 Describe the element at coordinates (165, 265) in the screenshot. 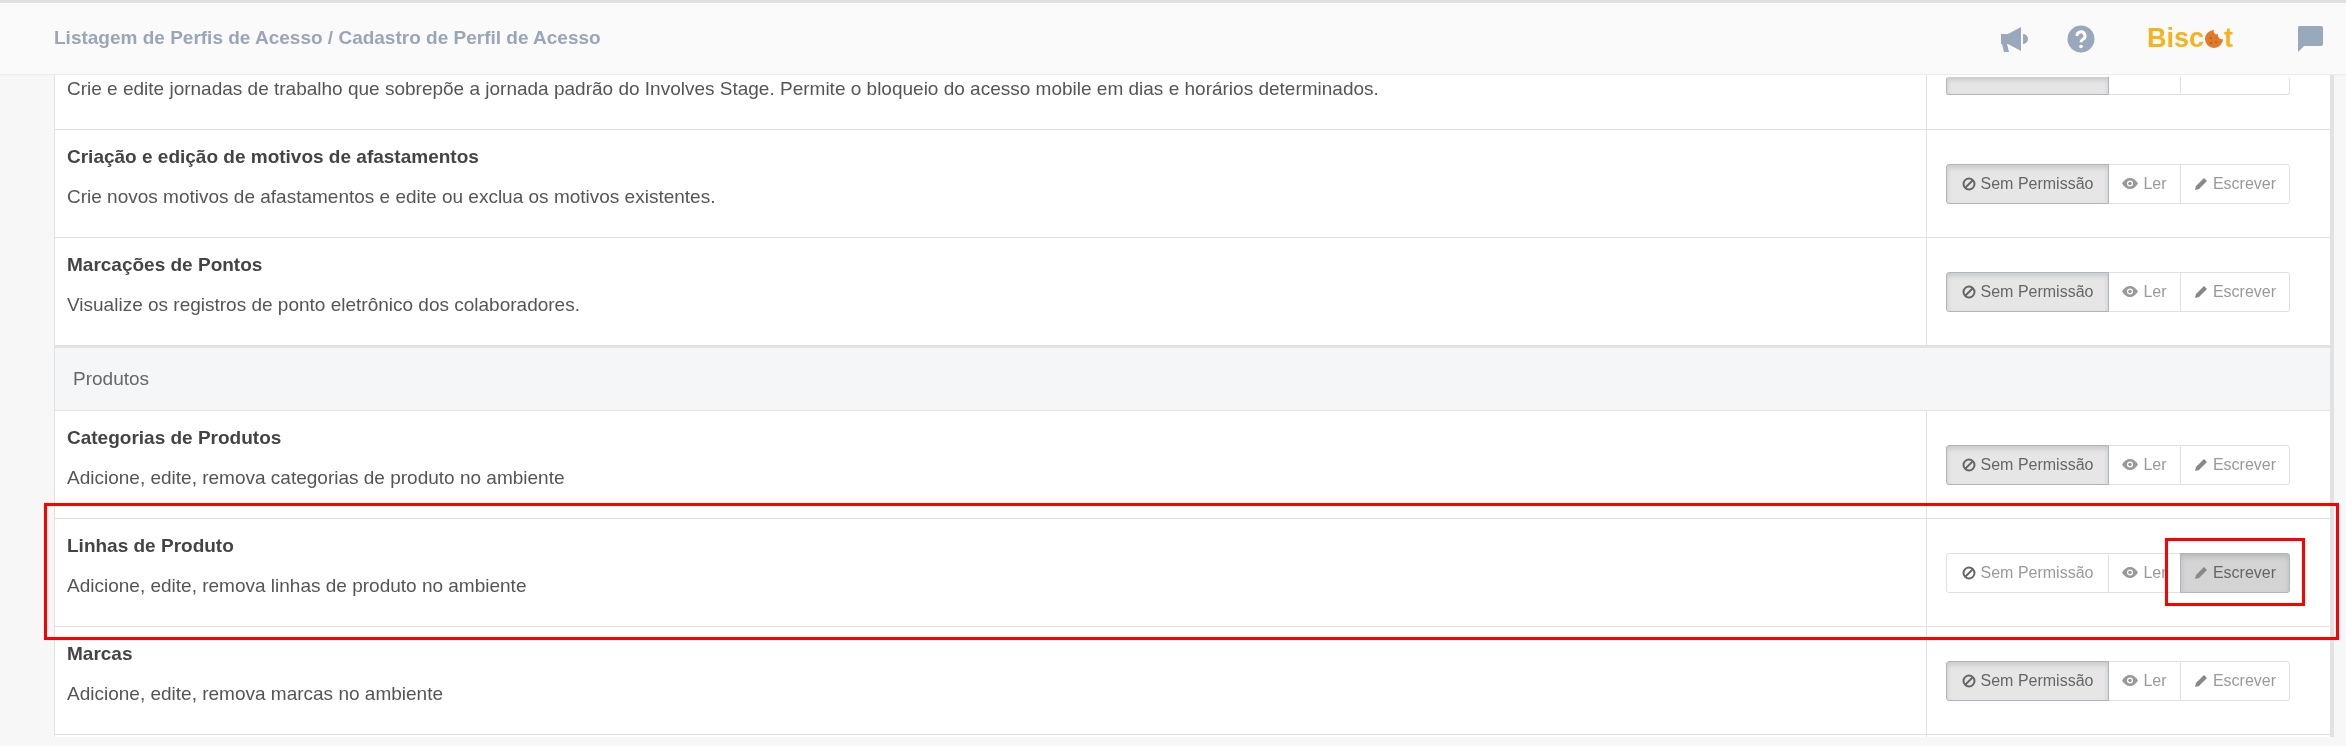

I see `permission-title: Marcações de Pontos` at that location.